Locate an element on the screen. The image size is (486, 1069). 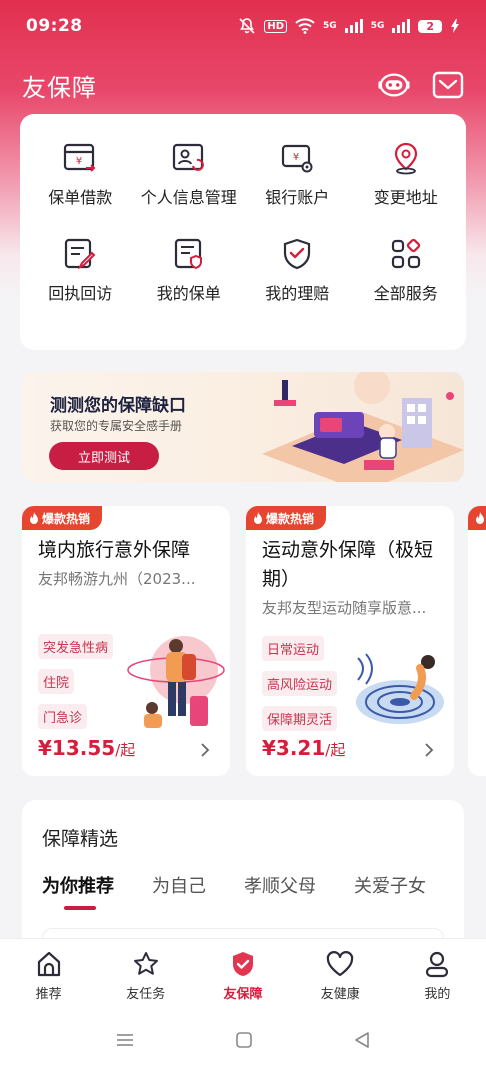
nav-health: 友健康 is located at coordinates (340, 974).